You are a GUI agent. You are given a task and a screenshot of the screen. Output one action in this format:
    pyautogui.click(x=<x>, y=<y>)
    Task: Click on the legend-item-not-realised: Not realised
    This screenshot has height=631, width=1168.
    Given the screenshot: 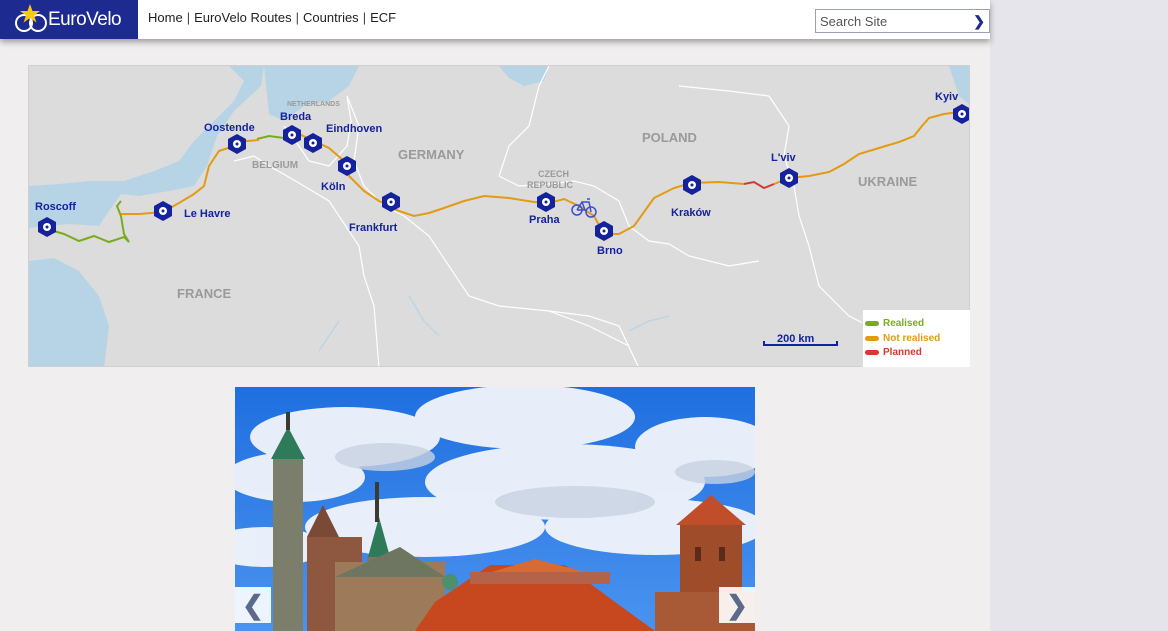 What is the action you would take?
    pyautogui.click(x=902, y=338)
    